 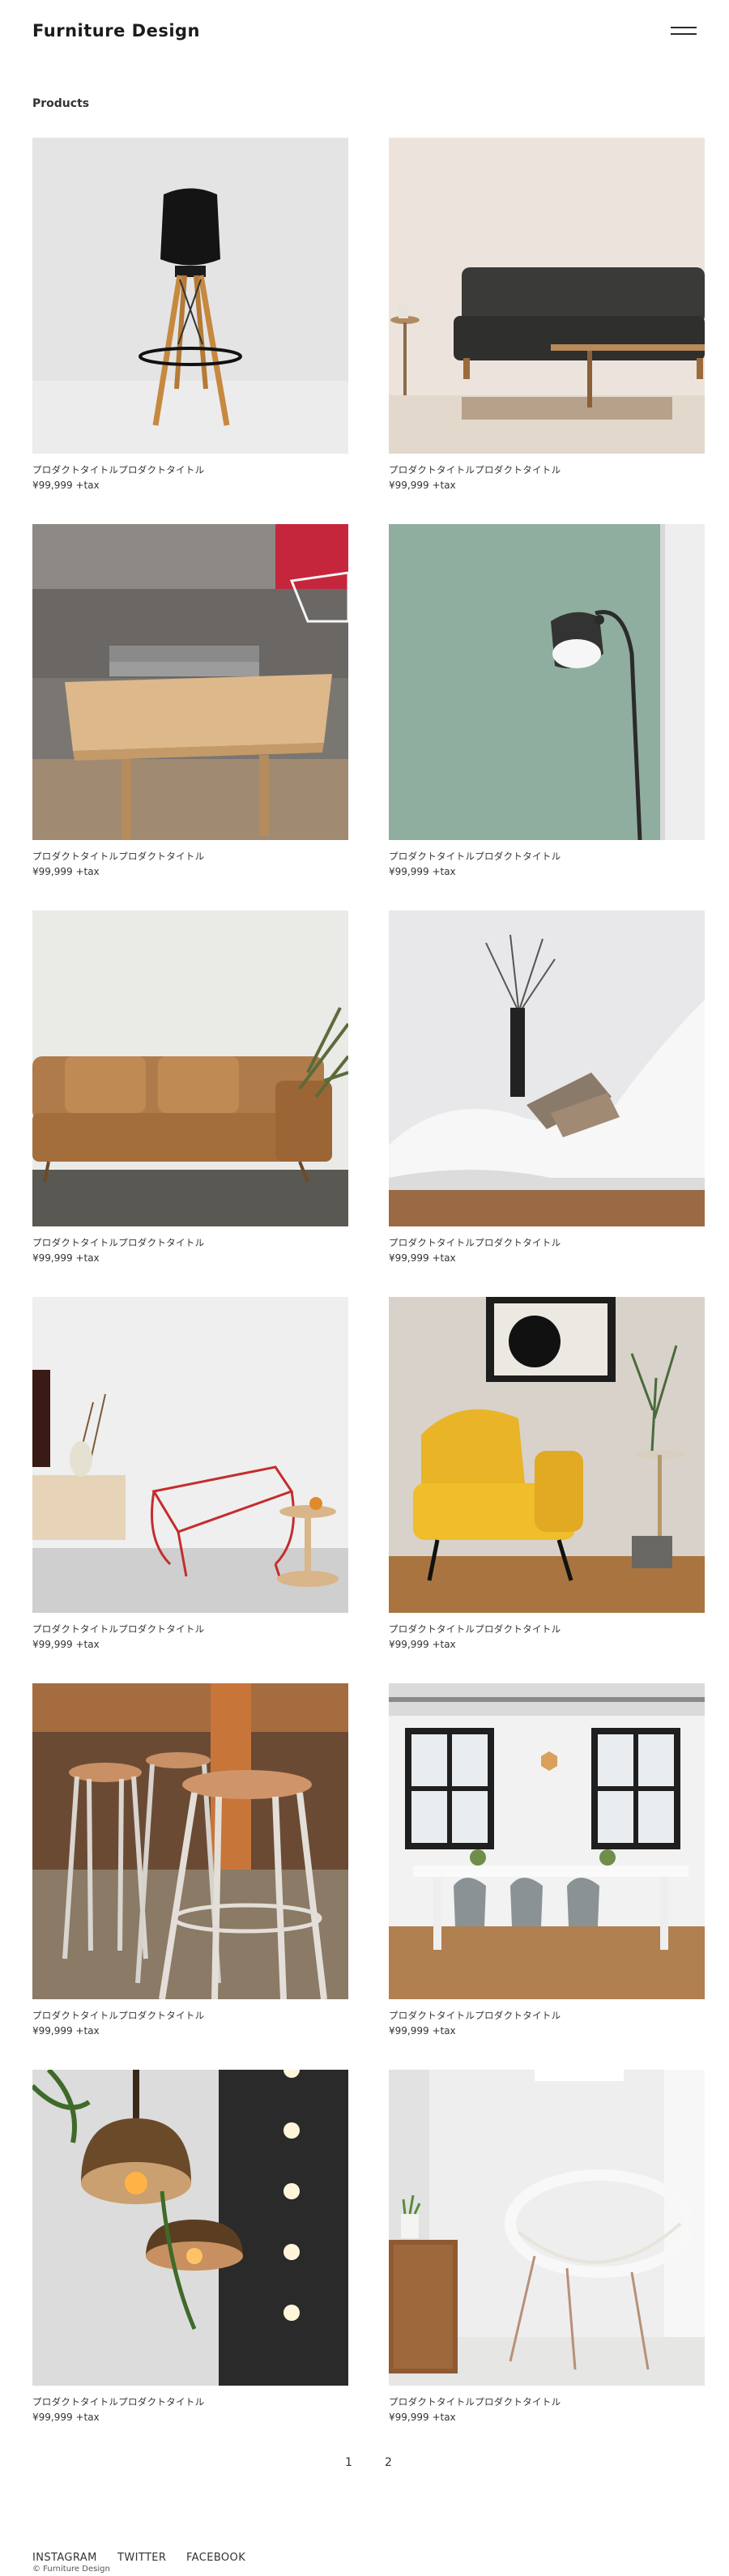 I want to click on product-image-metal-stools, so click(x=190, y=1841).